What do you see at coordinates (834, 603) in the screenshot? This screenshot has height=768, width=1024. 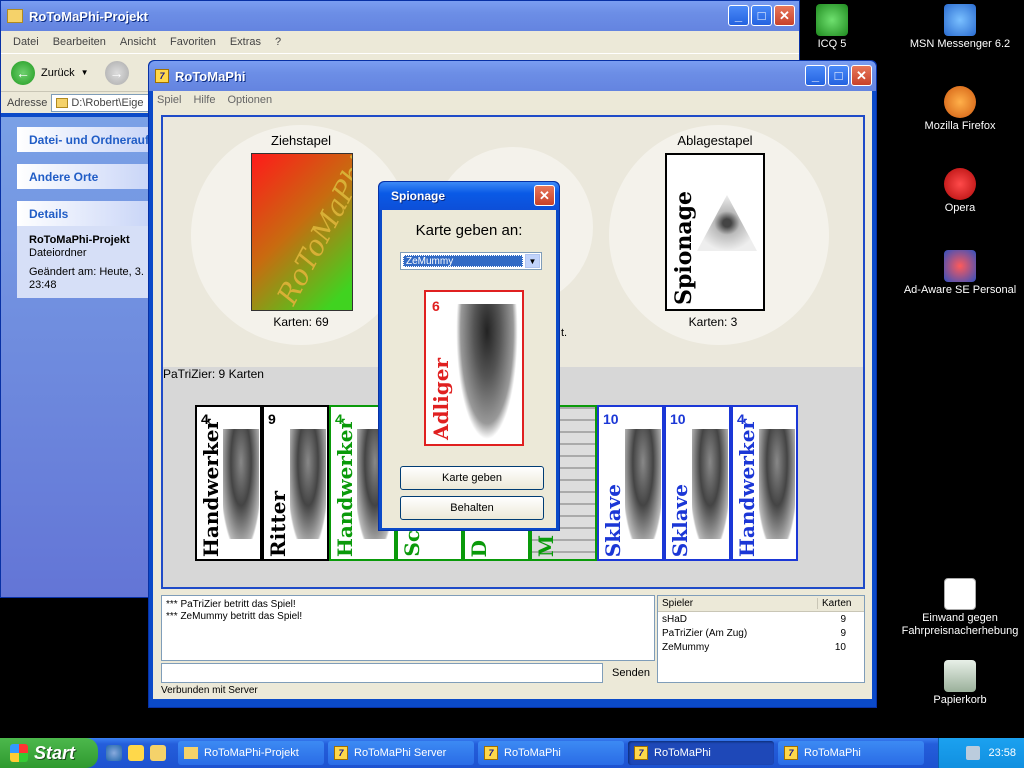 I see `column-header-cards: Karten` at bounding box center [834, 603].